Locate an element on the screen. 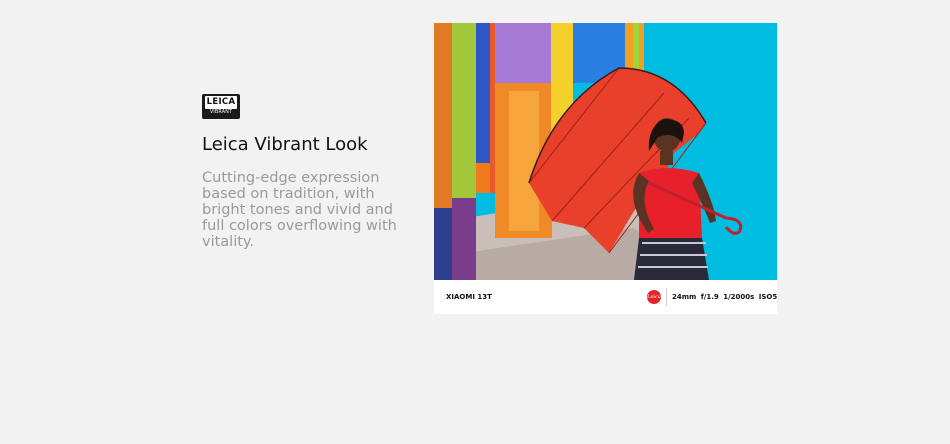 The height and width of the screenshot is (444, 950). badge-sub-label: VIBRANT is located at coordinates (221, 112).